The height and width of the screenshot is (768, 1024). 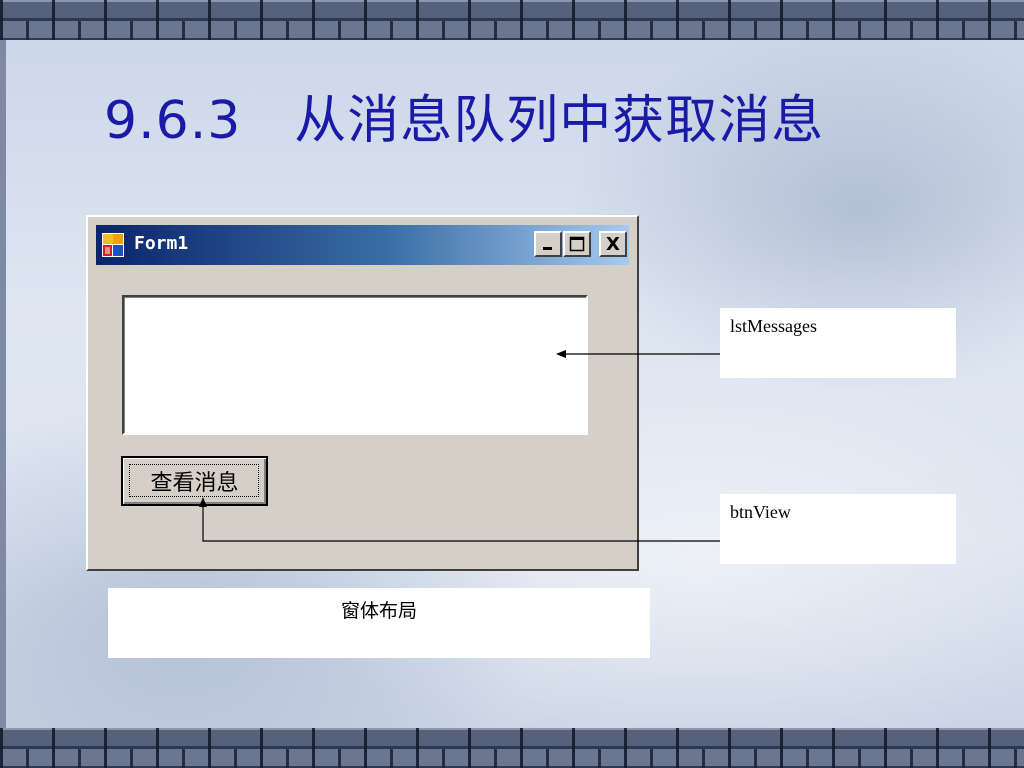 I want to click on button-callout-arrow, so click(x=461, y=523).